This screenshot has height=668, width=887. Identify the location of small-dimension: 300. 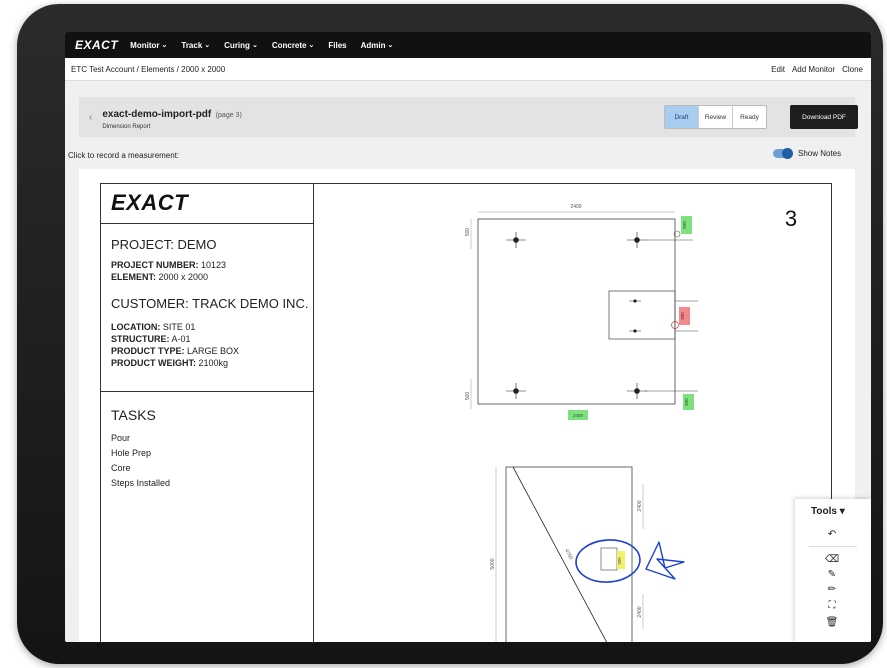
(619, 561).